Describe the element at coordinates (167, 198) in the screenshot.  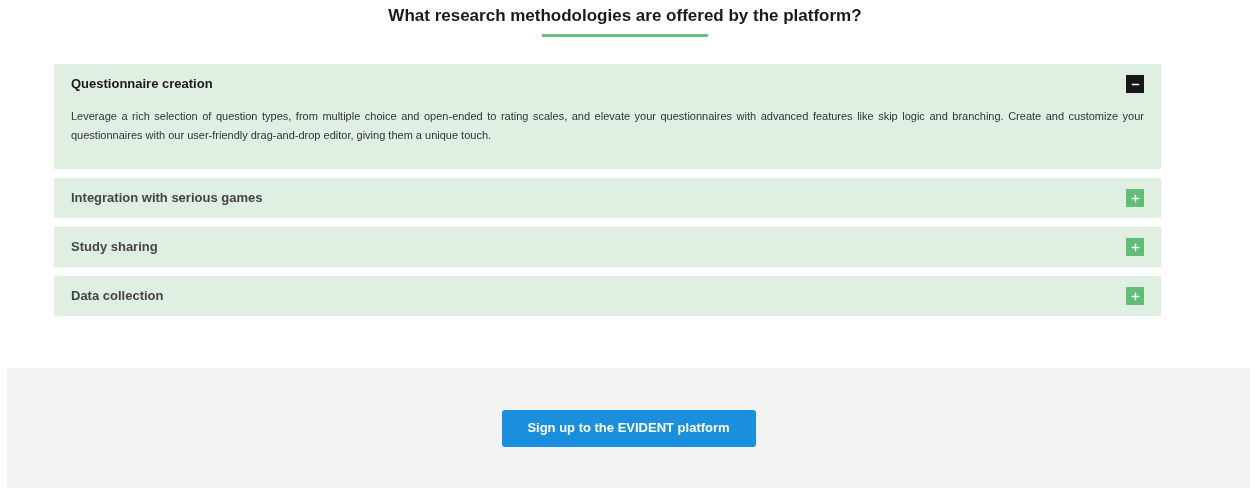
I see `accordion-title: Integration with serious games` at that location.